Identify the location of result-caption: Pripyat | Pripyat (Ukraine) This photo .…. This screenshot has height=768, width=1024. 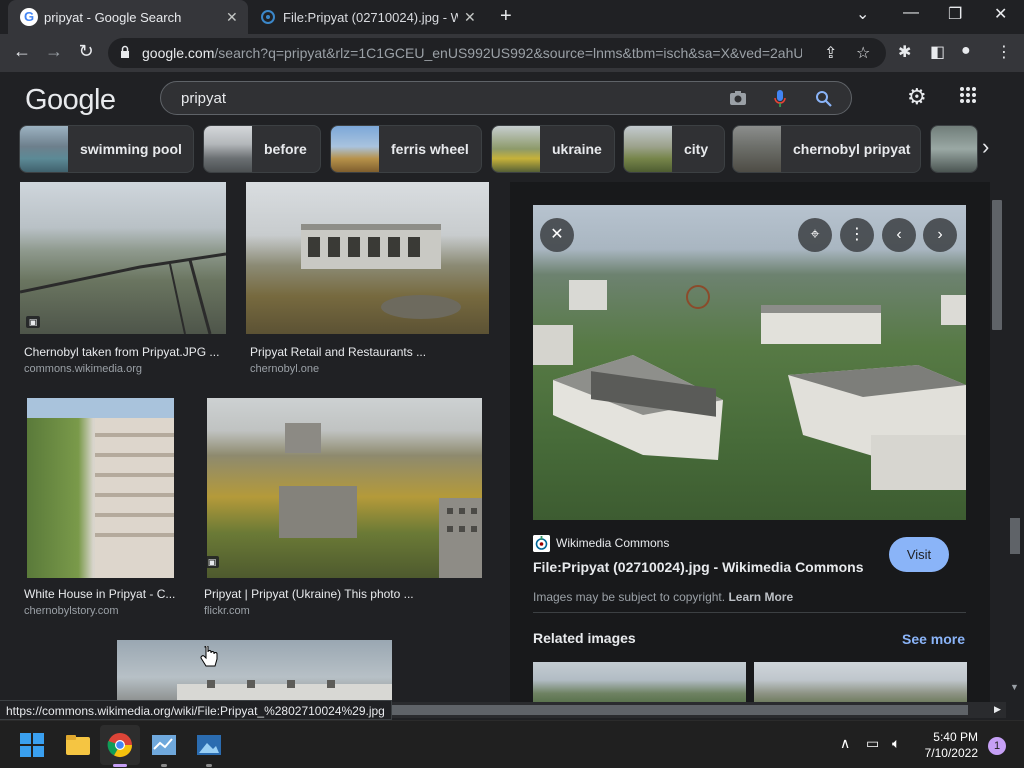
(309, 594).